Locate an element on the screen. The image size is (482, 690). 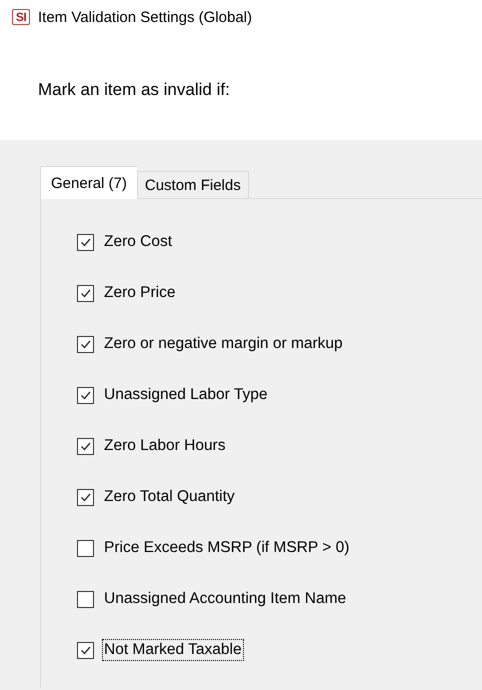
checkbox-label: Zero Price is located at coordinates (140, 293).